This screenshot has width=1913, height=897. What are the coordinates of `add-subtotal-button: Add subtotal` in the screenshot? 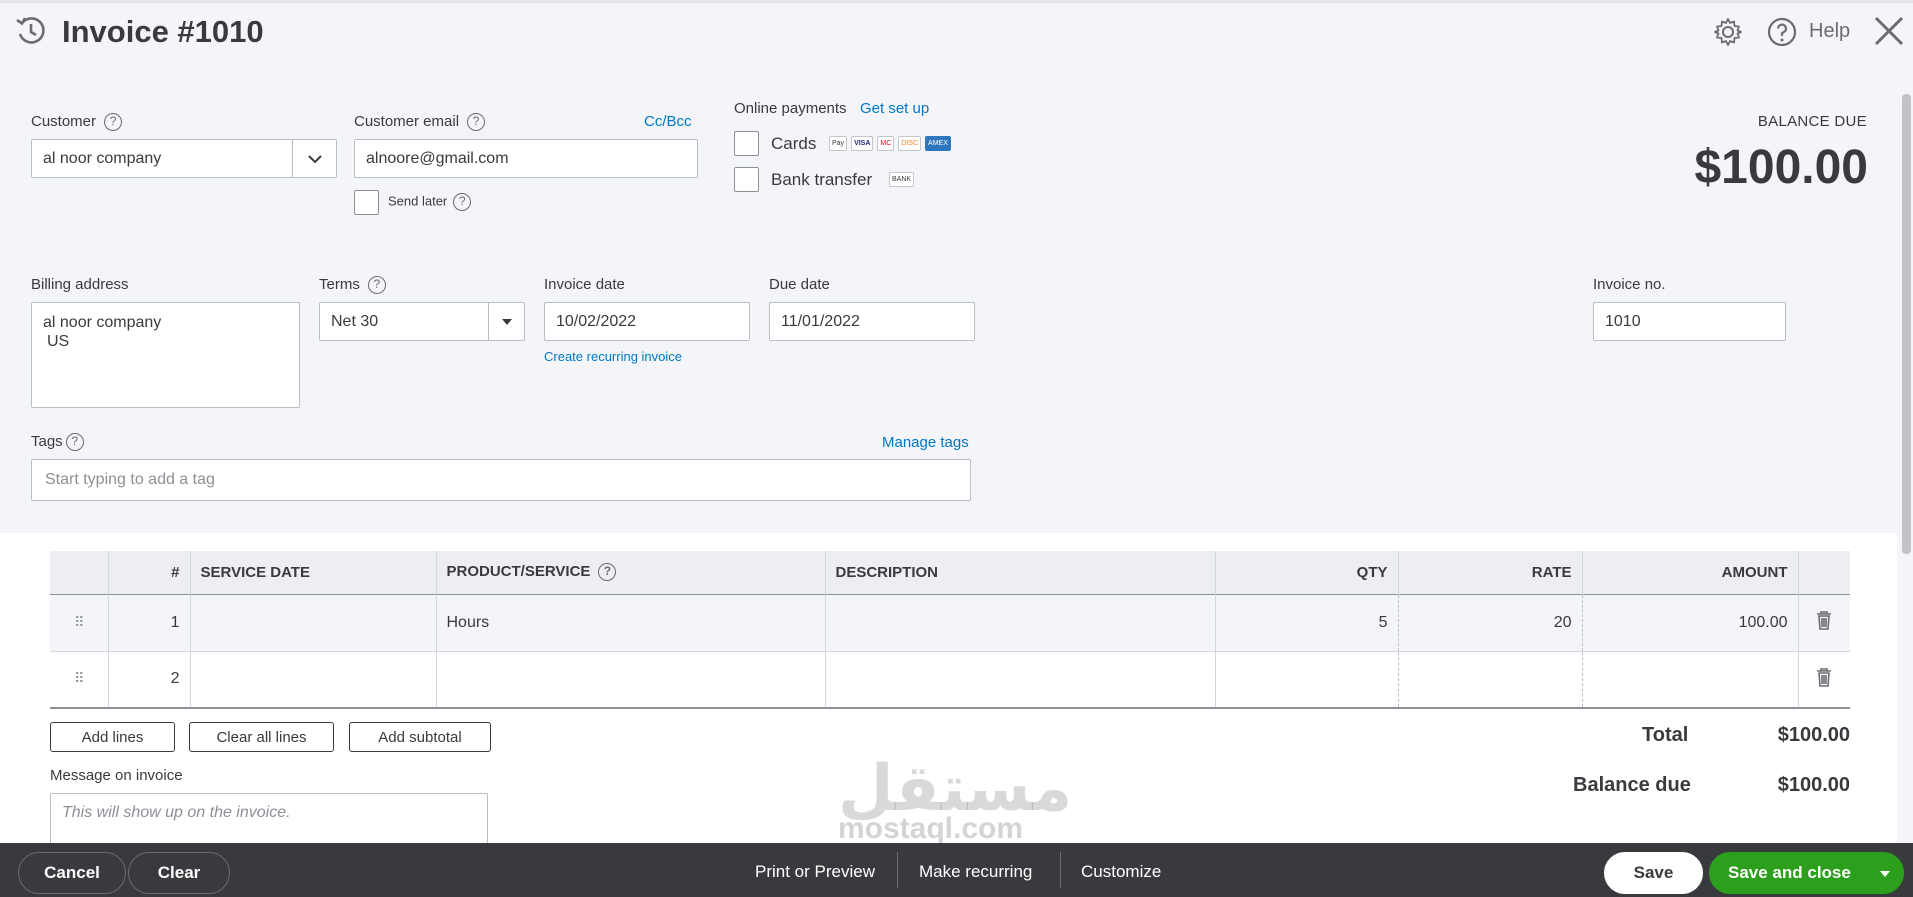 It's located at (420, 737).